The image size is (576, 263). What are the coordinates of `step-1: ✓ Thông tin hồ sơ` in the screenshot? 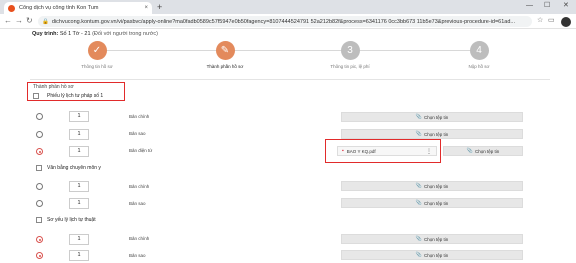 It's located at (97, 55).